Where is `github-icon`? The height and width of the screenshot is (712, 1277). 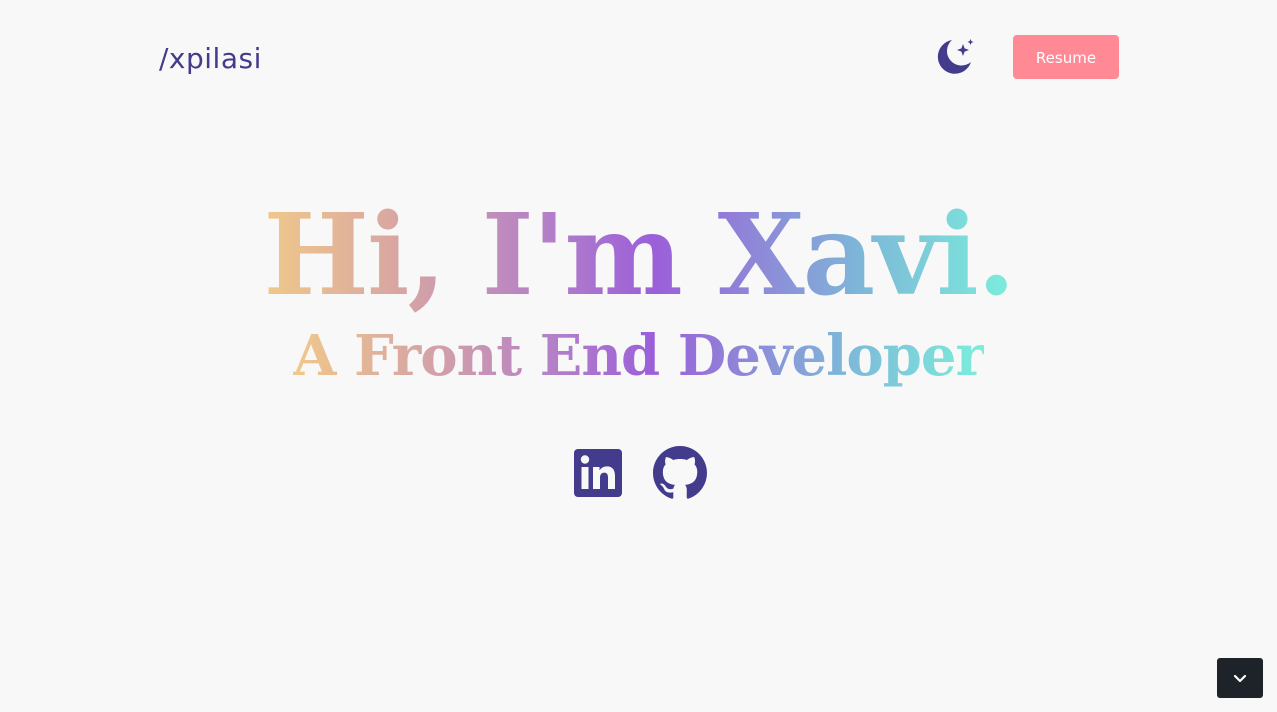
github-icon is located at coordinates (679, 475).